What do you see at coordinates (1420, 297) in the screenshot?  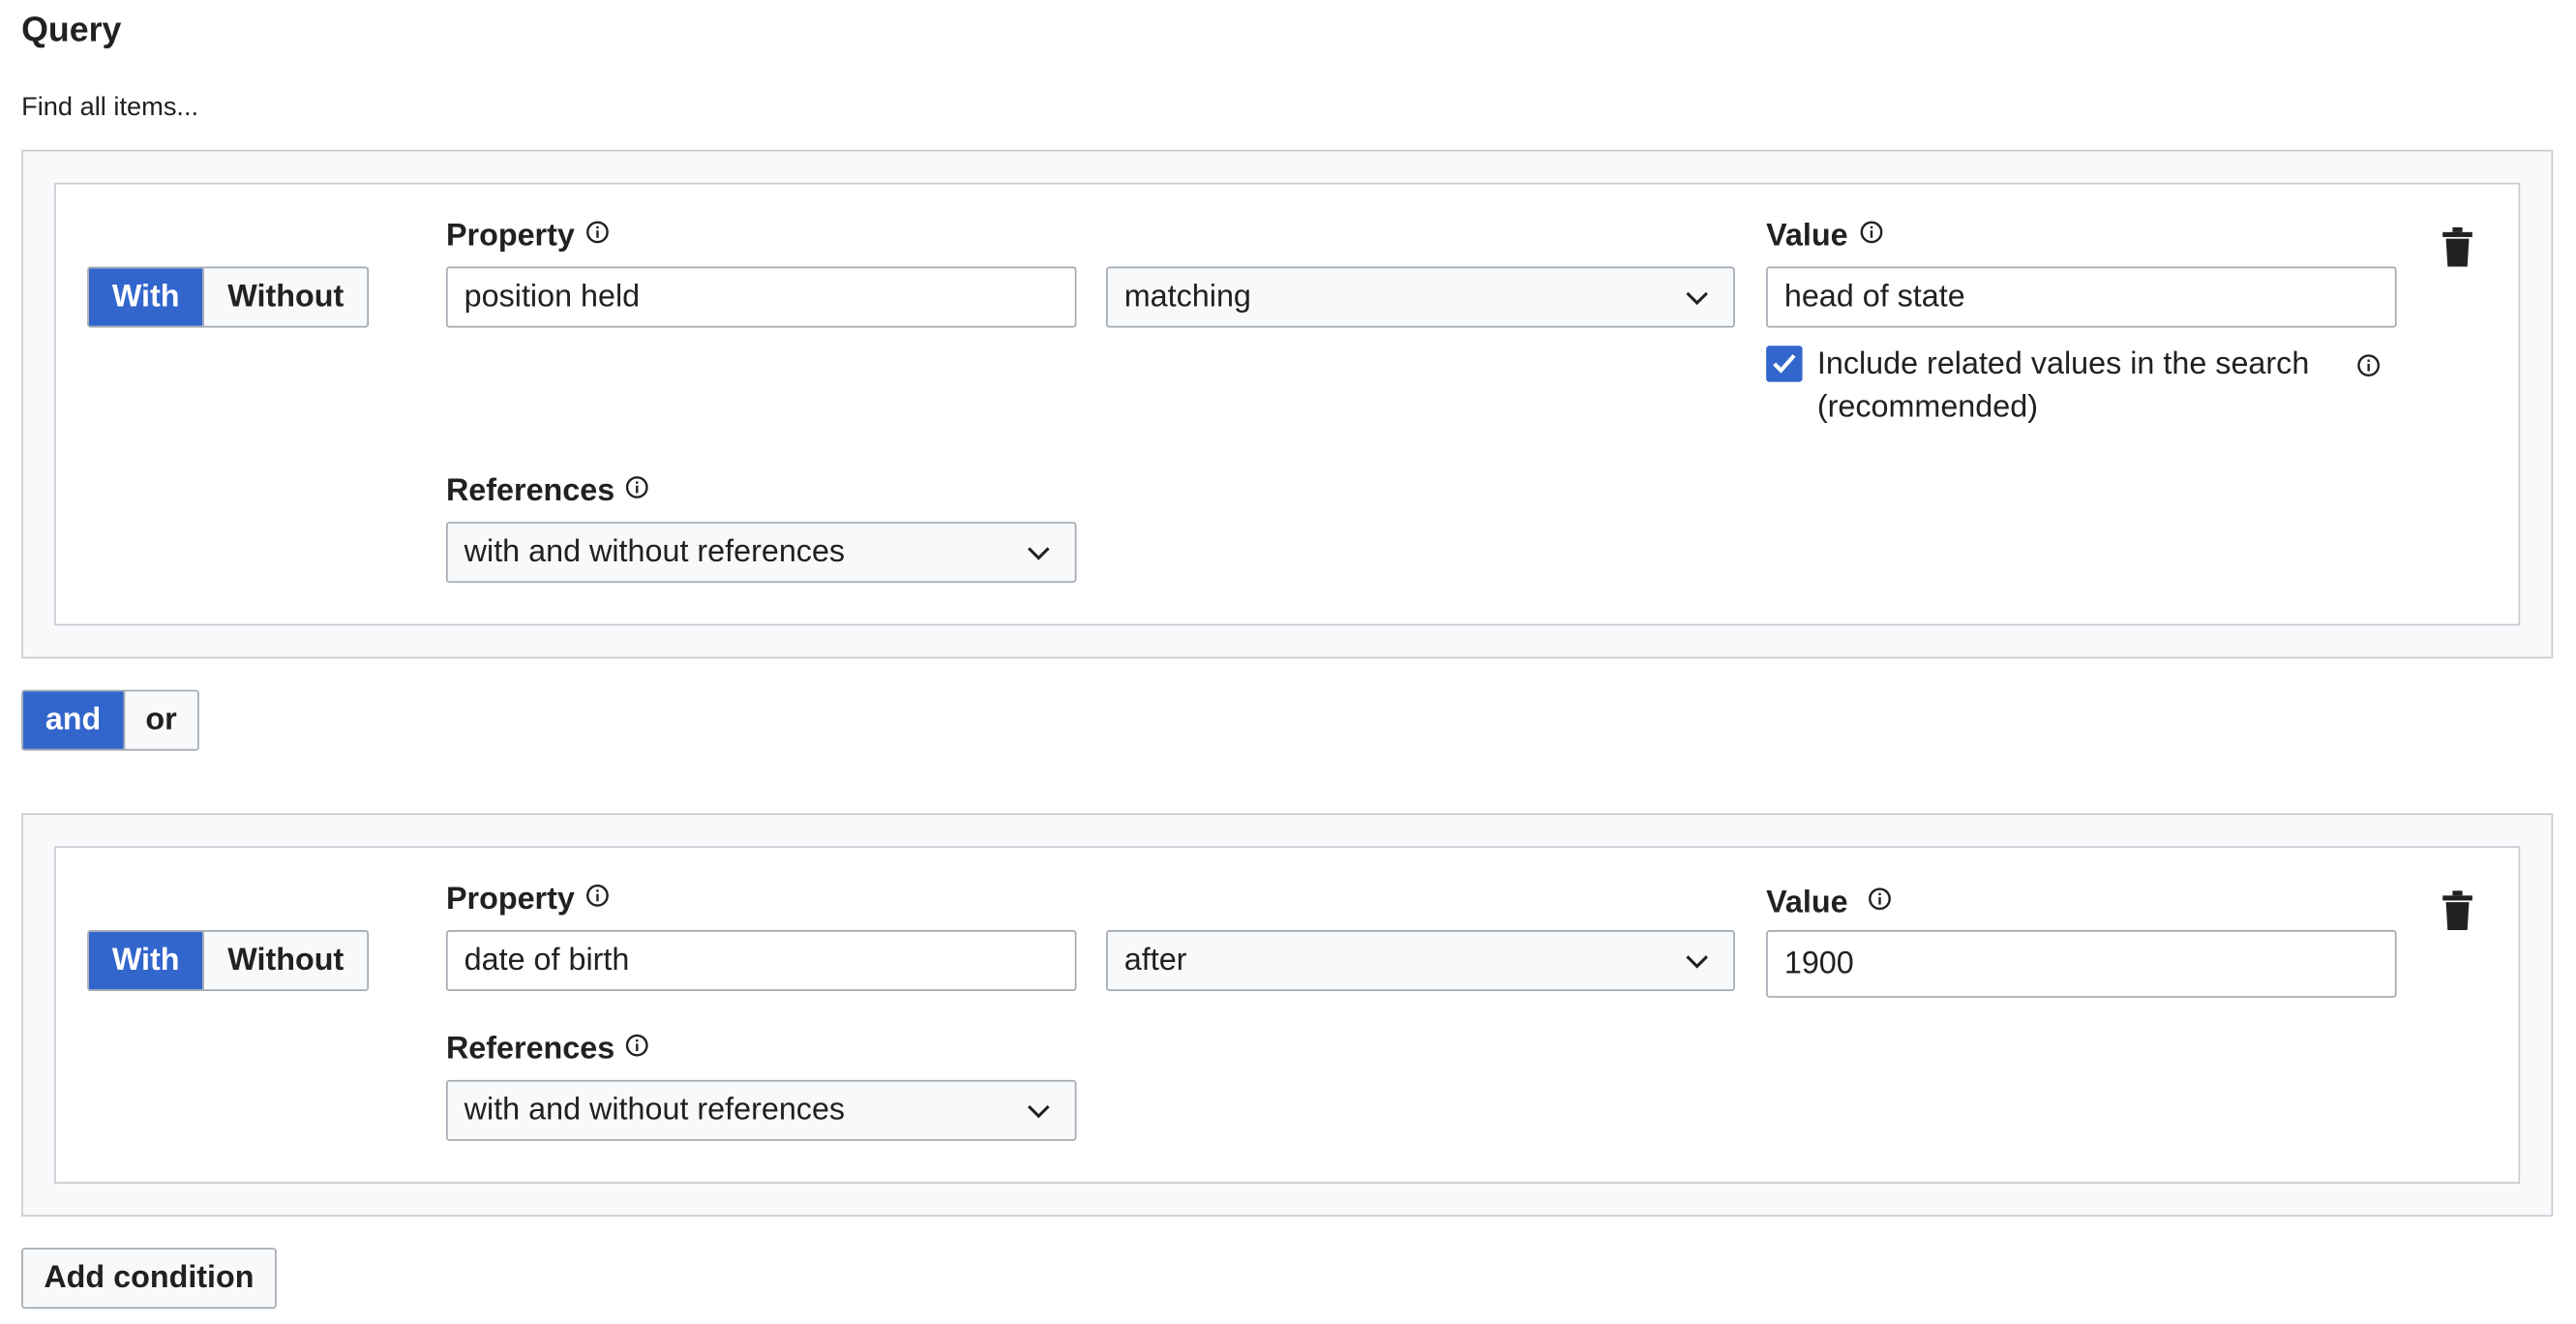 I see `operator-select: matching` at bounding box center [1420, 297].